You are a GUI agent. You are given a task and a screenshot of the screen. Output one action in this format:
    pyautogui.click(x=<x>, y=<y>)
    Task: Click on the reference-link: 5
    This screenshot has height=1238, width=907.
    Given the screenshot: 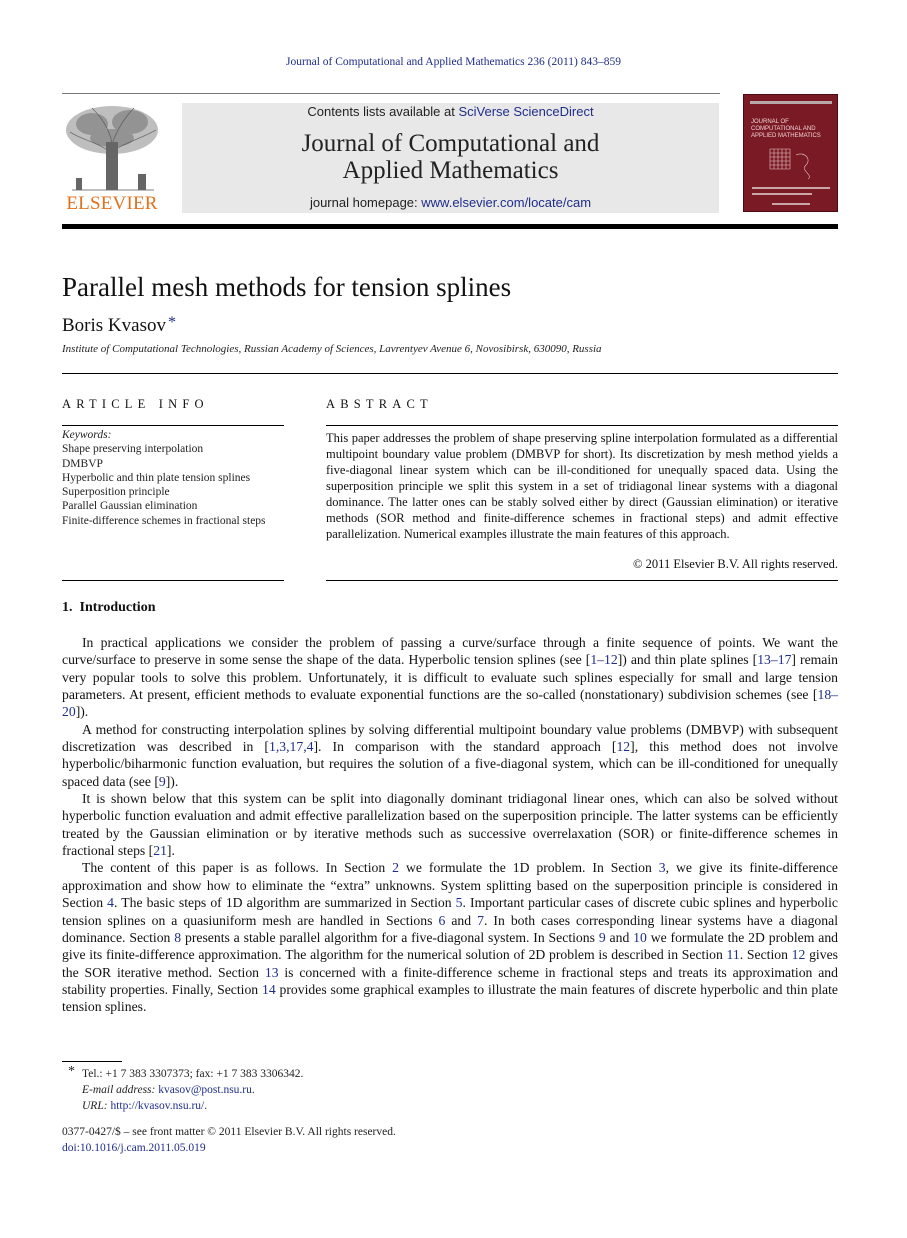 What is the action you would take?
    pyautogui.click(x=459, y=902)
    